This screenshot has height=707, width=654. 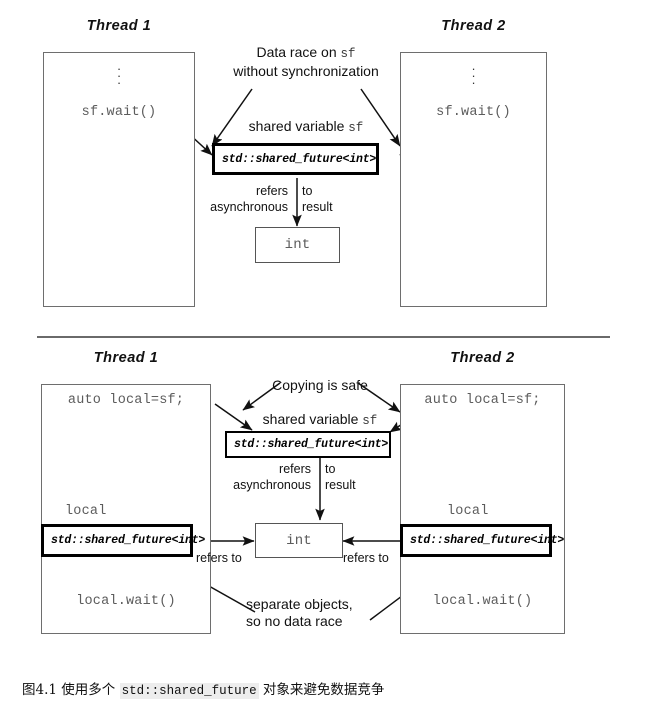 What do you see at coordinates (126, 358) in the screenshot?
I see `bottom-thread1-label: Thread 1` at bounding box center [126, 358].